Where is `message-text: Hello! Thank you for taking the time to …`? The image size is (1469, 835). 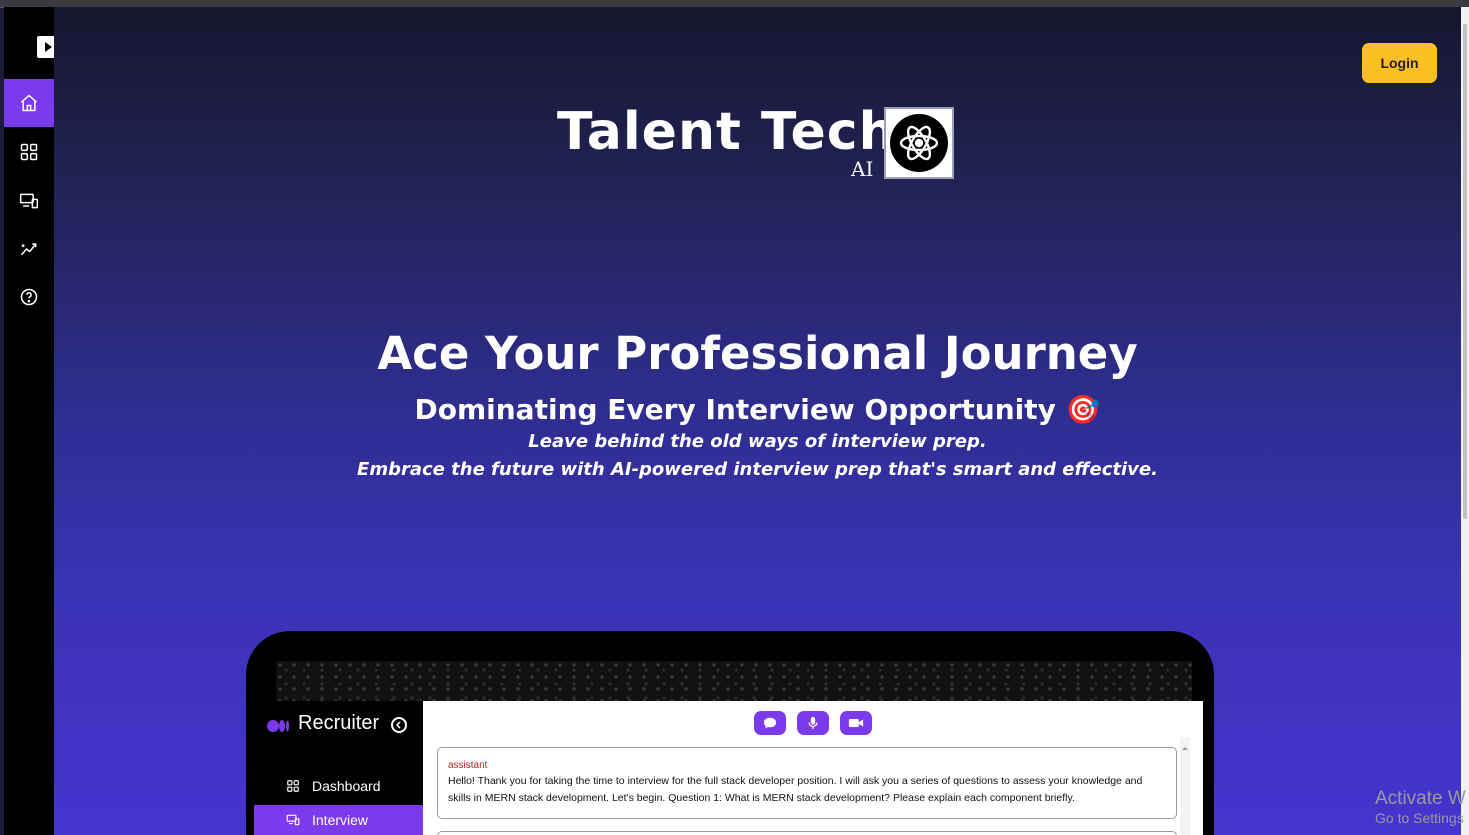
message-text: Hello! Thank you for taking the time to … is located at coordinates (795, 789).